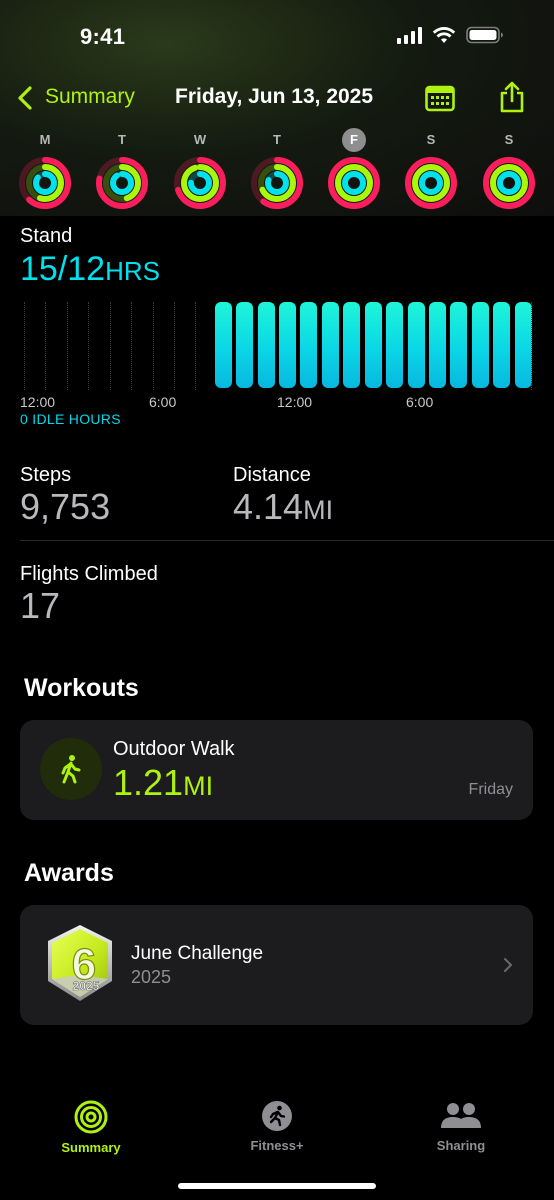  What do you see at coordinates (69, 873) in the screenshot?
I see `awards-title: Awards` at bounding box center [69, 873].